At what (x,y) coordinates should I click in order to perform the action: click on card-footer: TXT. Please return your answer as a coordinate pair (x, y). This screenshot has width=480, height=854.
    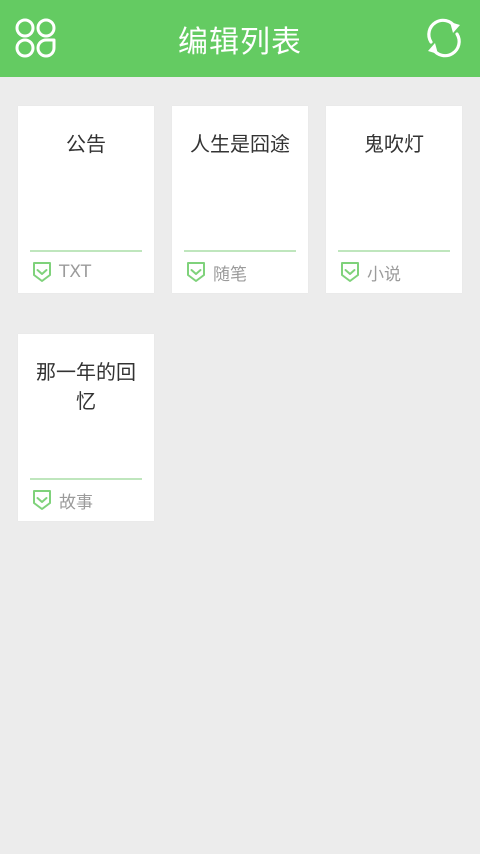
    Looking at the image, I should click on (61, 272).